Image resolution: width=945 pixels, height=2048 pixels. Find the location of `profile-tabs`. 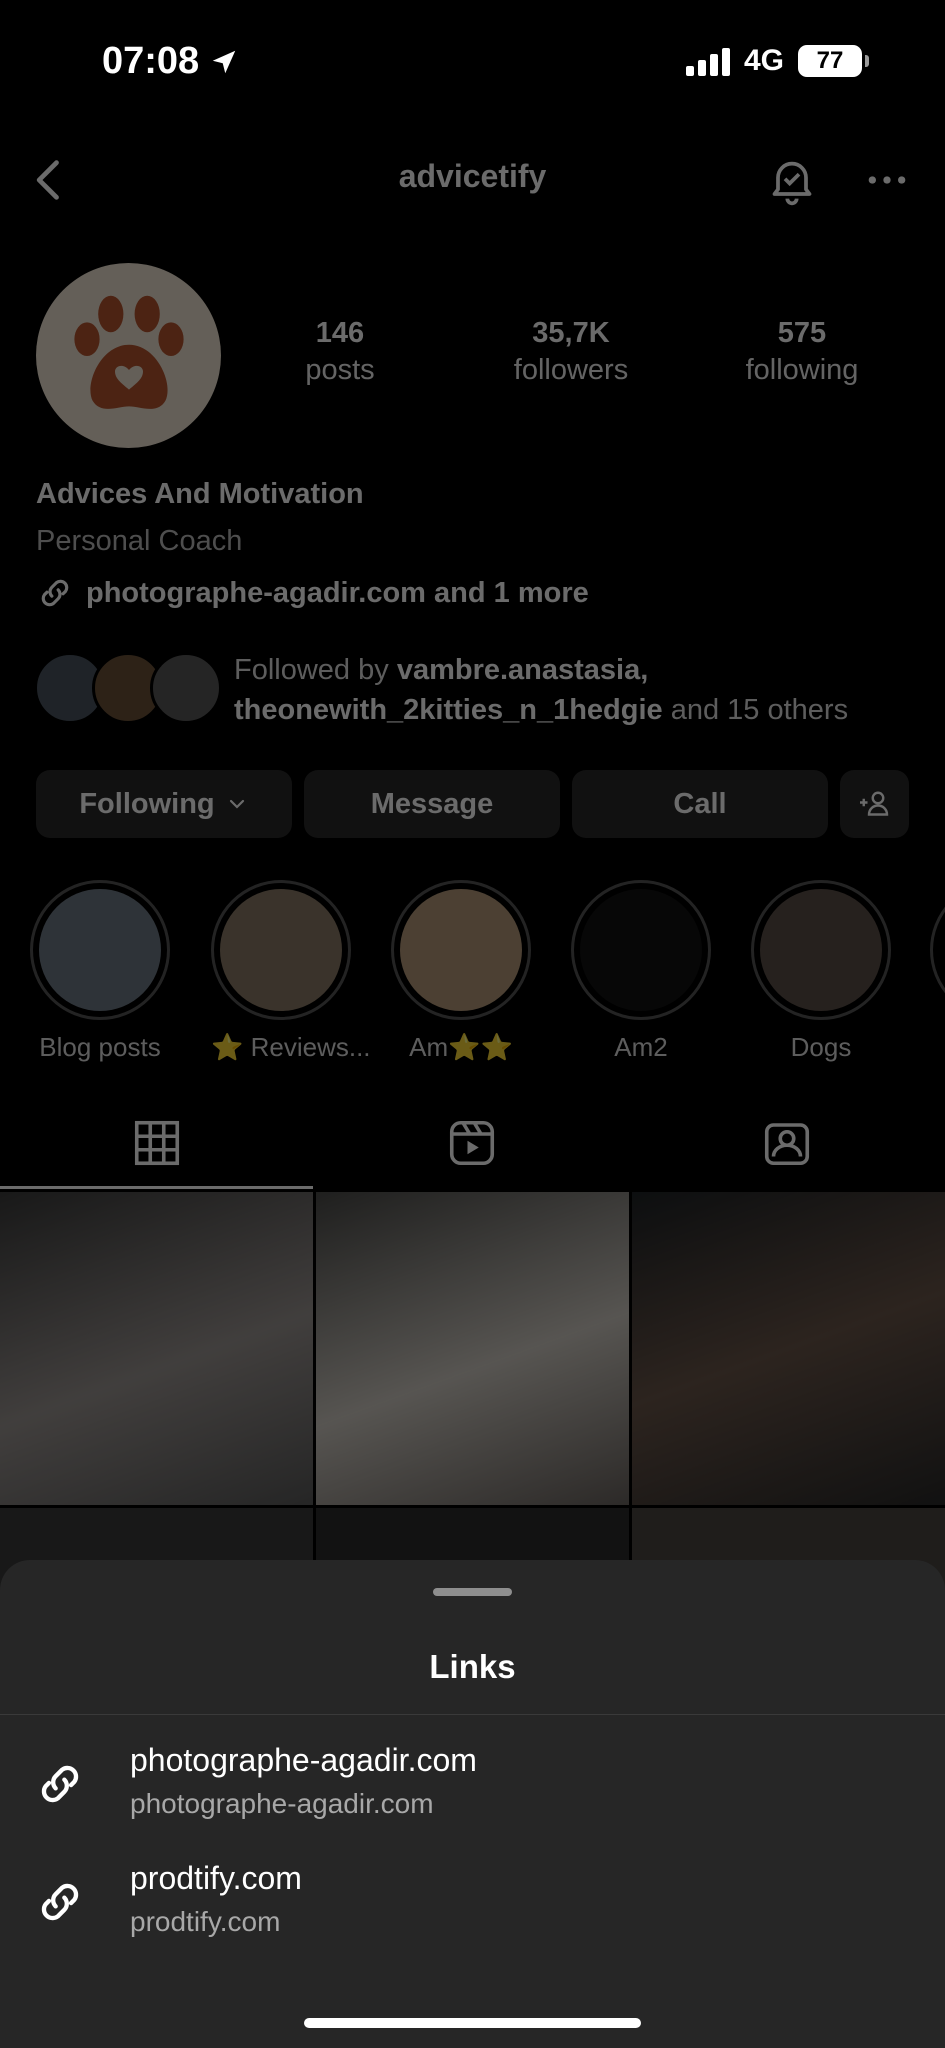

profile-tabs is located at coordinates (472, 1150).